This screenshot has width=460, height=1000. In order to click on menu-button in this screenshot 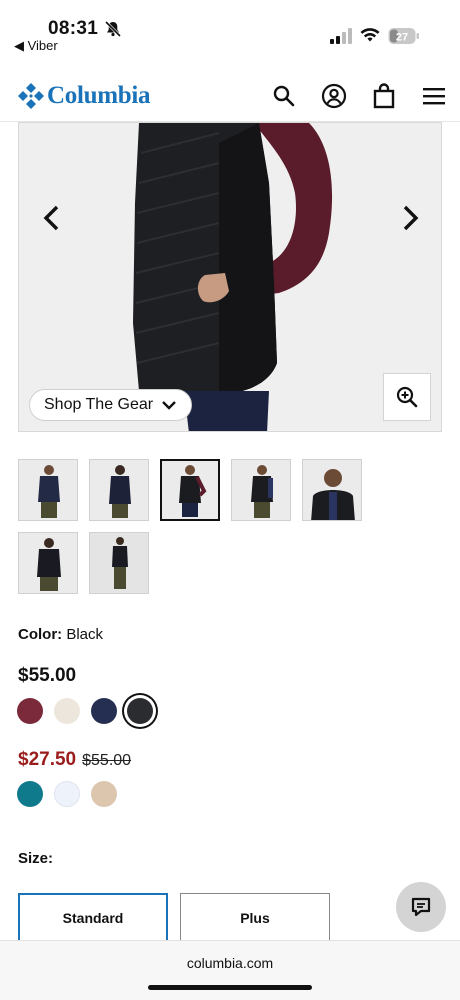, I will do `click(434, 96)`.